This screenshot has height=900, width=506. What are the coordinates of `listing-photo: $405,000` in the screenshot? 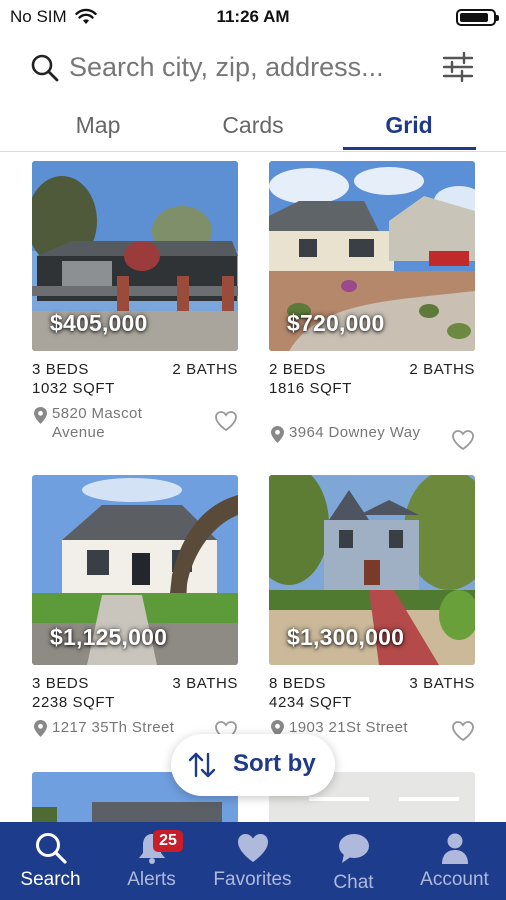 It's located at (135, 256).